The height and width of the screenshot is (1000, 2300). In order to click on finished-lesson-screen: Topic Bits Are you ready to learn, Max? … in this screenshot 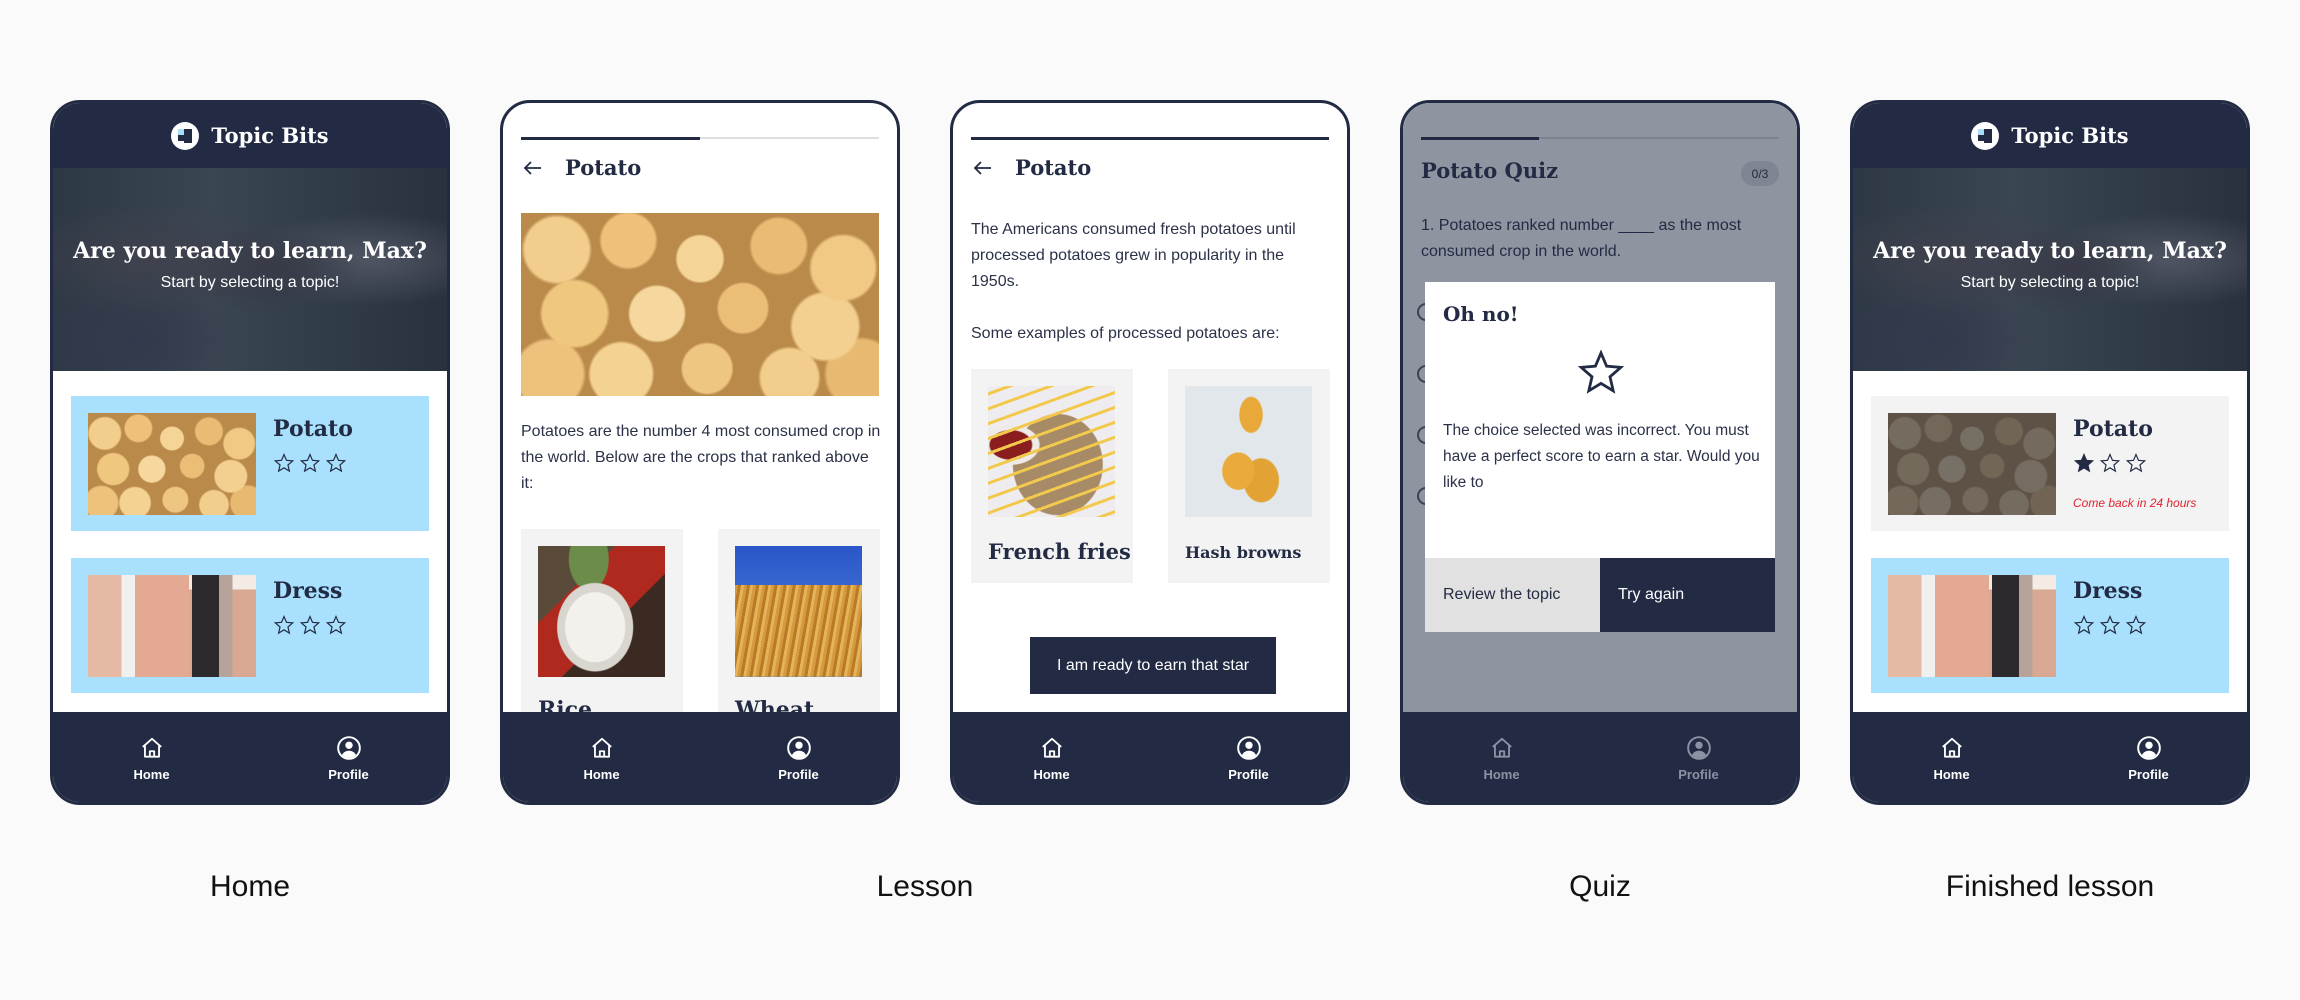, I will do `click(2050, 452)`.